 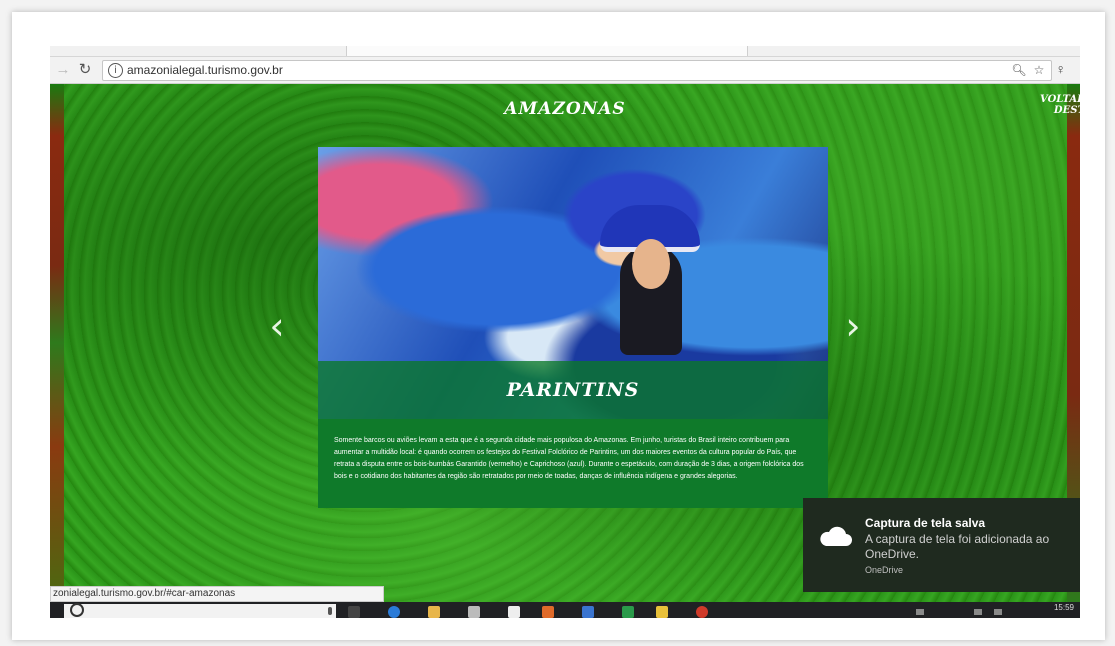 What do you see at coordinates (836, 536) in the screenshot?
I see `cloud-icon` at bounding box center [836, 536].